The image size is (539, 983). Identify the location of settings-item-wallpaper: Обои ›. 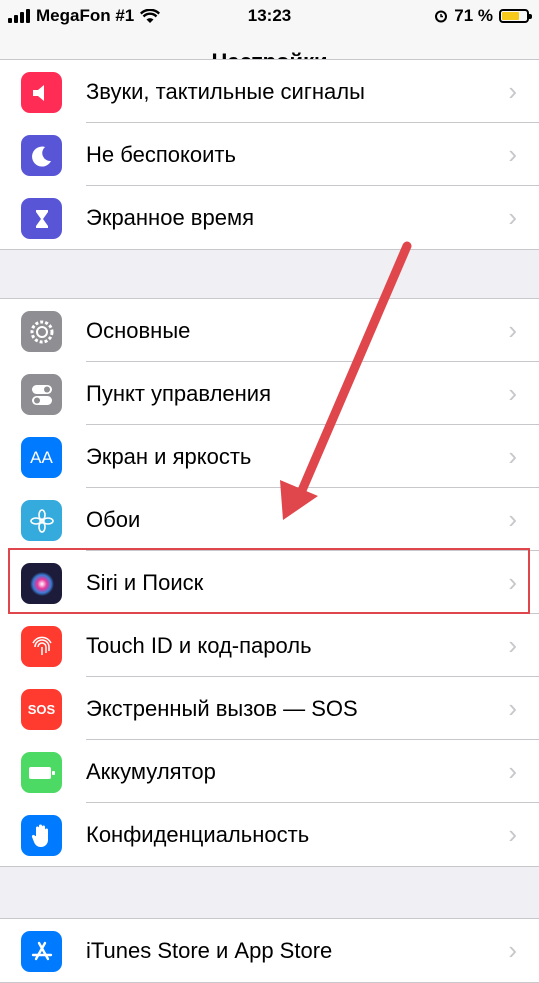
(269, 519).